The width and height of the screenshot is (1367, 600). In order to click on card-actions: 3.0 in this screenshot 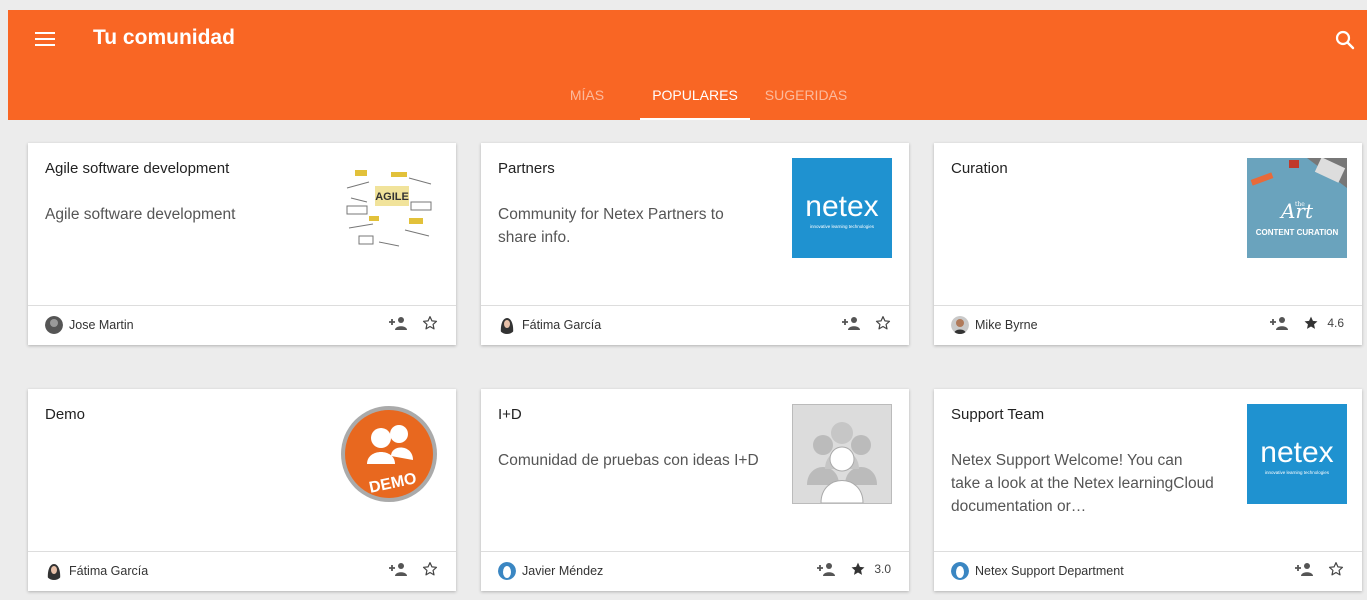, I will do `click(853, 569)`.